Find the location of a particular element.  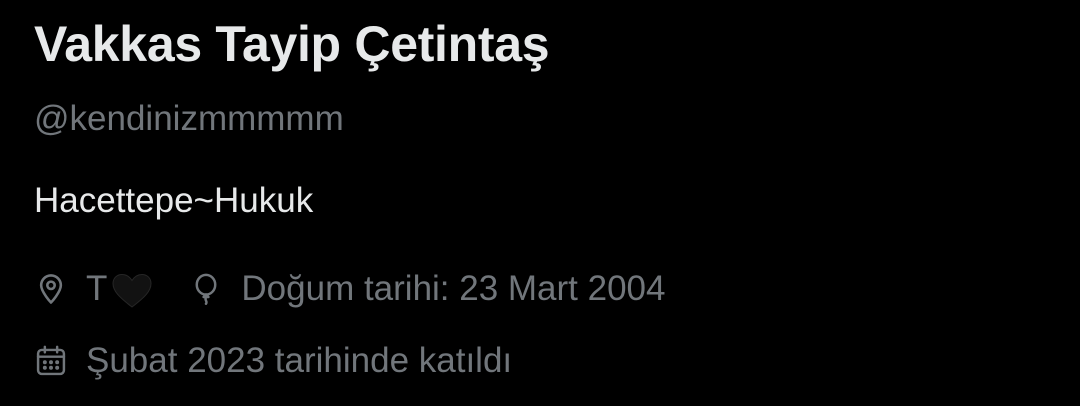

balloon-icon is located at coordinates (206, 289).